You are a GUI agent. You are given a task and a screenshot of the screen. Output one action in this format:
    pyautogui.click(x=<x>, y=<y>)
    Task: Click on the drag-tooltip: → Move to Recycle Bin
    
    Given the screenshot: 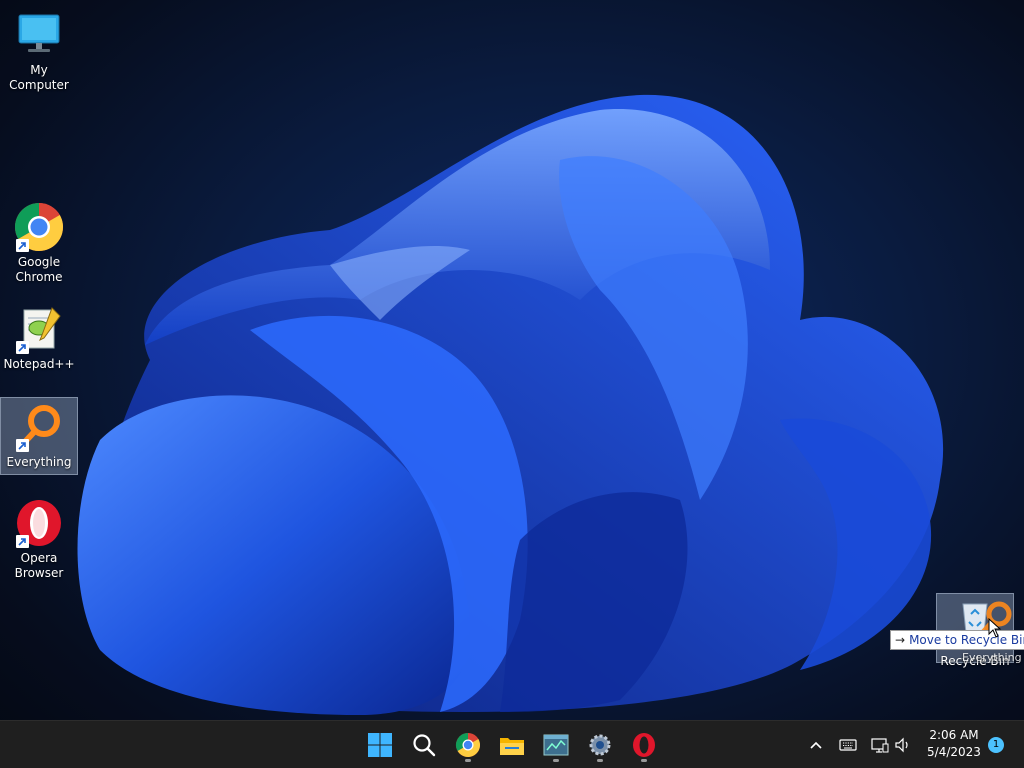 What is the action you would take?
    pyautogui.click(x=957, y=640)
    